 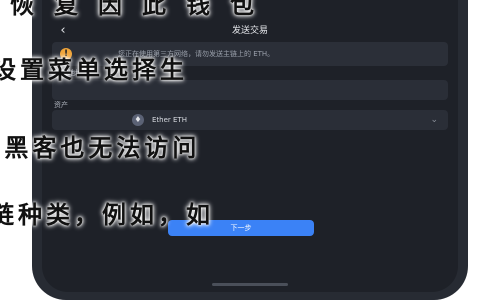 I want to click on asset-name: Ether ETH, so click(x=169, y=120).